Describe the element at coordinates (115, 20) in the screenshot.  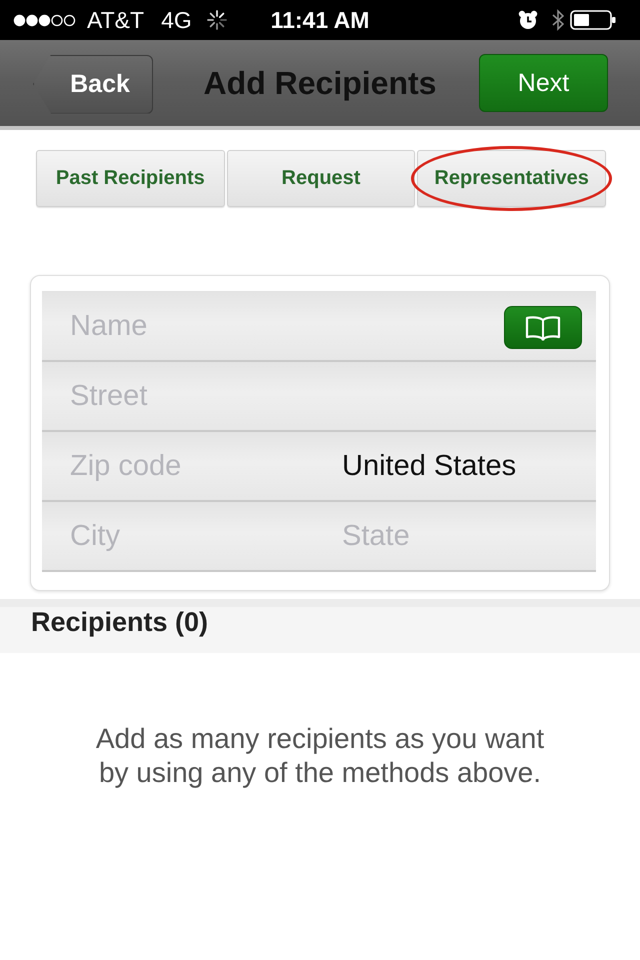
I see `carrier-name: AT&T` at that location.